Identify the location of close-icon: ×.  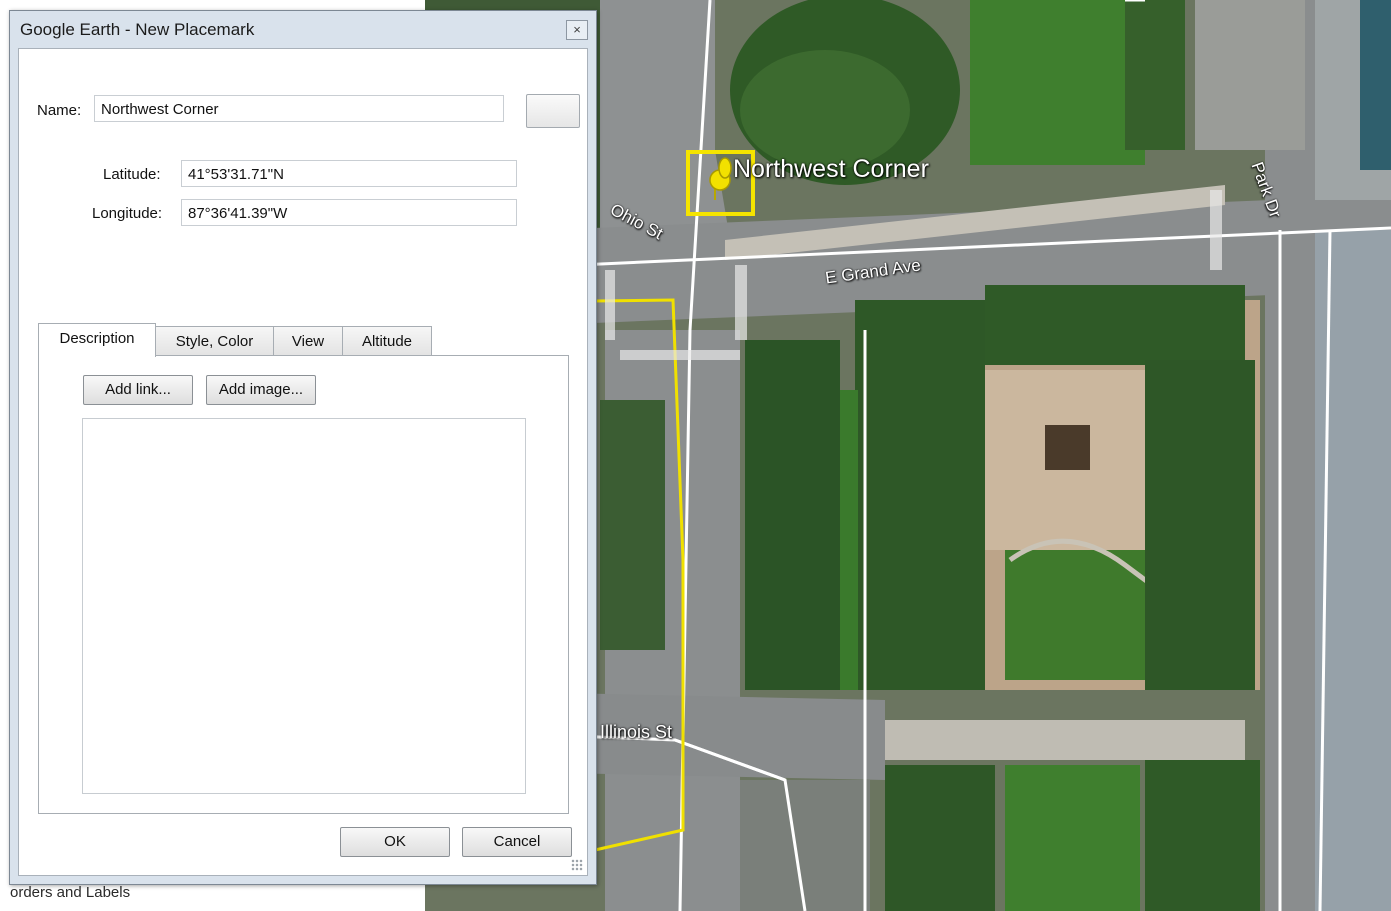
(577, 29).